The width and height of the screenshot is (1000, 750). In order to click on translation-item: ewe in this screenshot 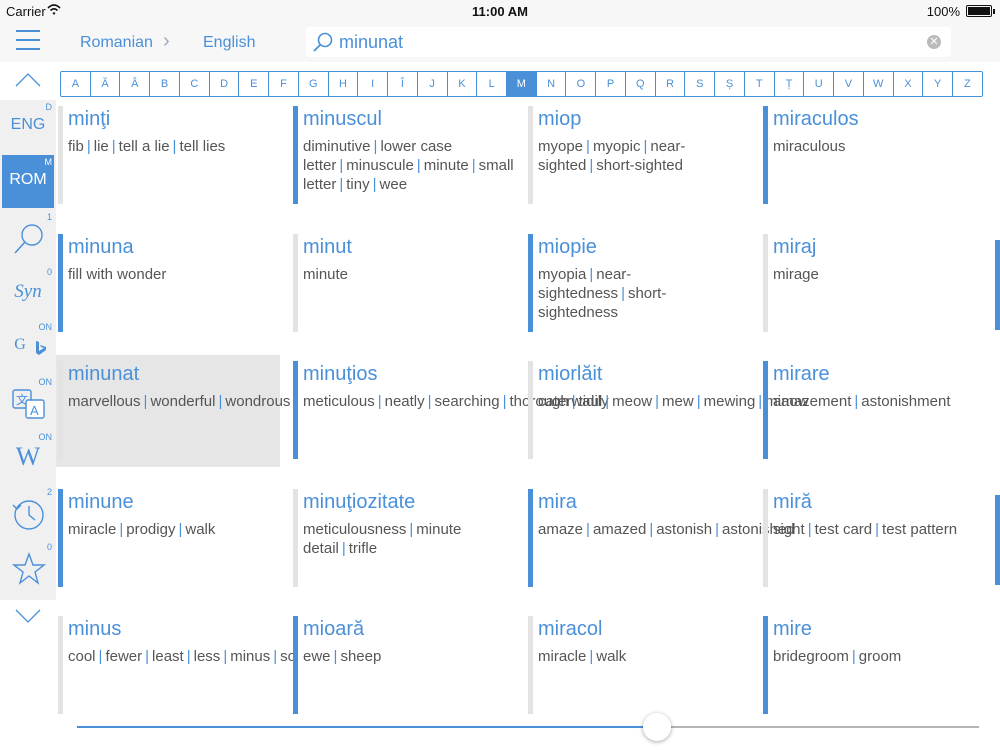, I will do `click(317, 656)`.